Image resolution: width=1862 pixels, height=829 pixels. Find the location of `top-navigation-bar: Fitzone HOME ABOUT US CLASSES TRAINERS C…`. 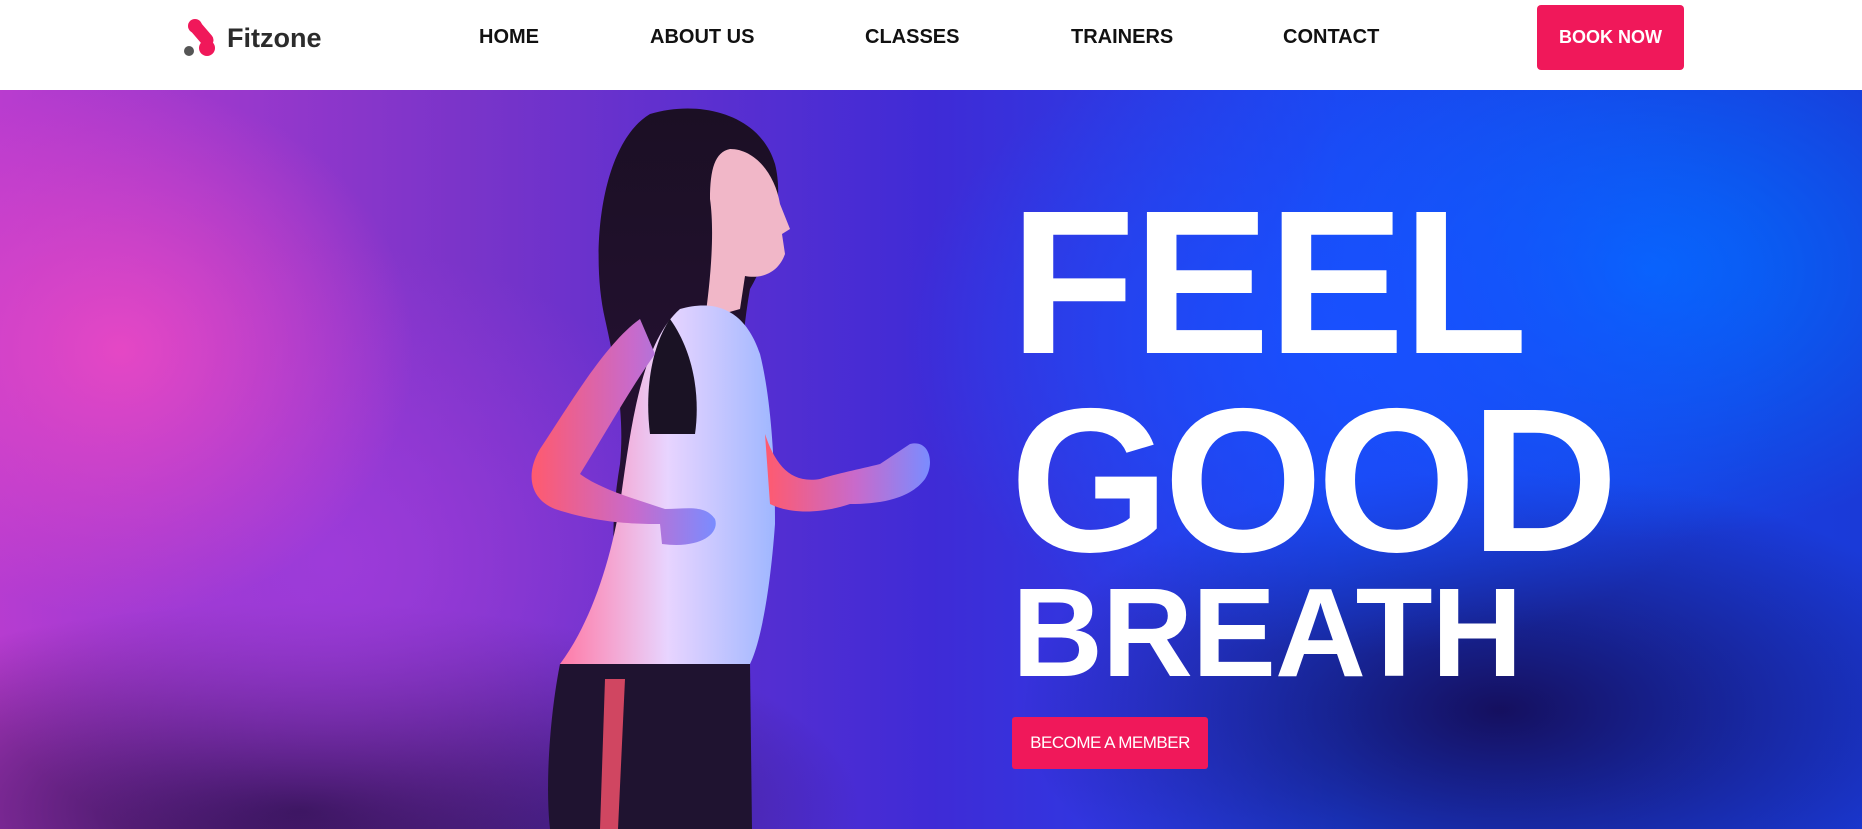

top-navigation-bar: Fitzone HOME ABOUT US CLASSES TRAINERS C… is located at coordinates (931, 45).